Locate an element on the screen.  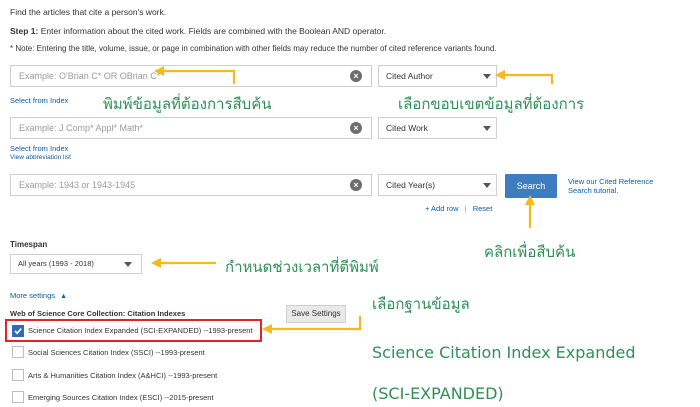
arrow-database is located at coordinates (316, 323).